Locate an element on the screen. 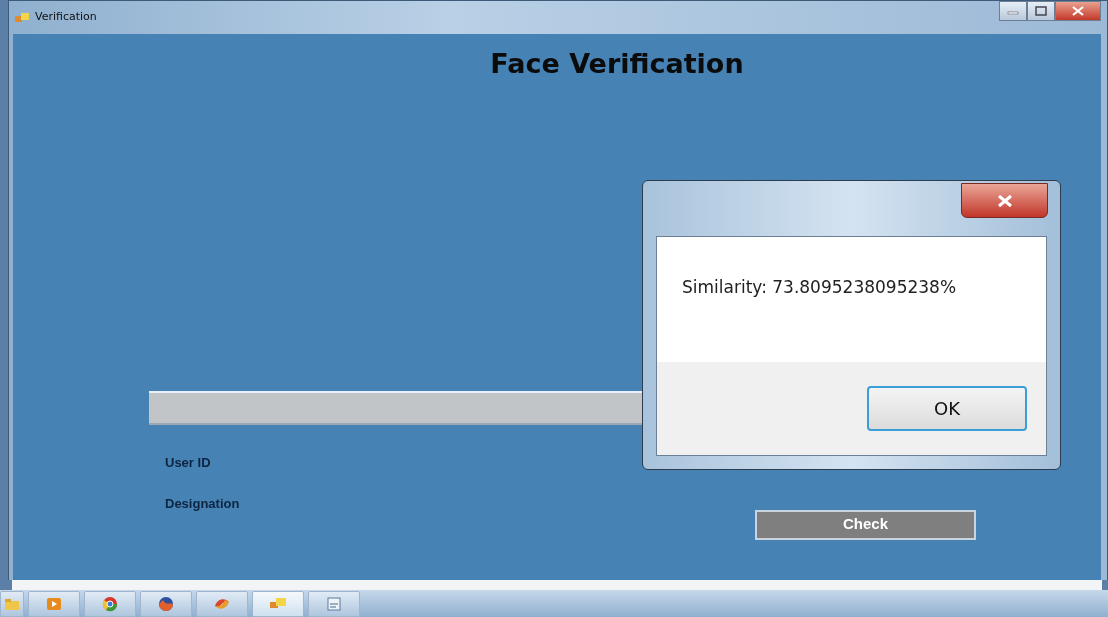  check-button: Check is located at coordinates (865, 524).